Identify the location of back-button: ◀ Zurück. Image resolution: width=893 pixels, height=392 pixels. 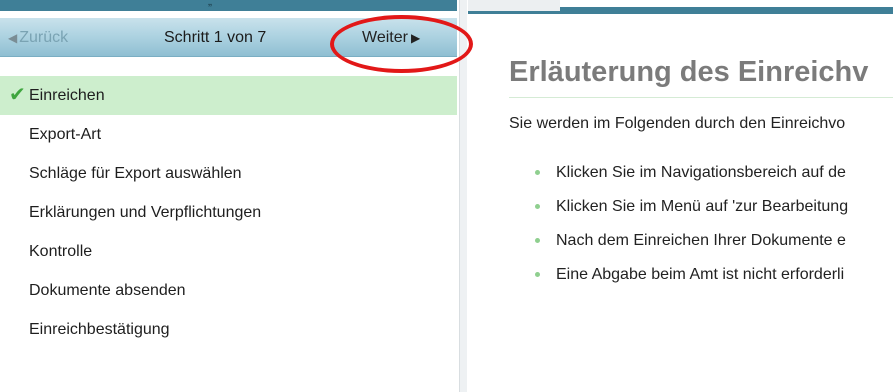
(38, 38).